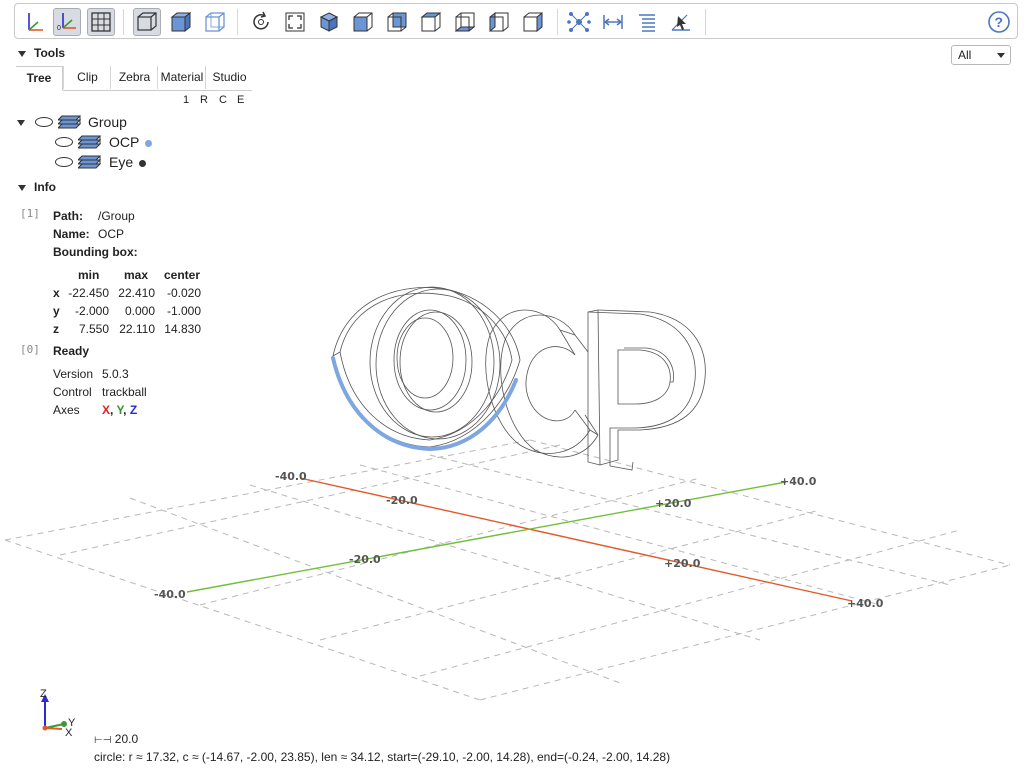 This screenshot has height=768, width=1024. I want to click on bbox-x-min: -22.450, so click(88, 293).